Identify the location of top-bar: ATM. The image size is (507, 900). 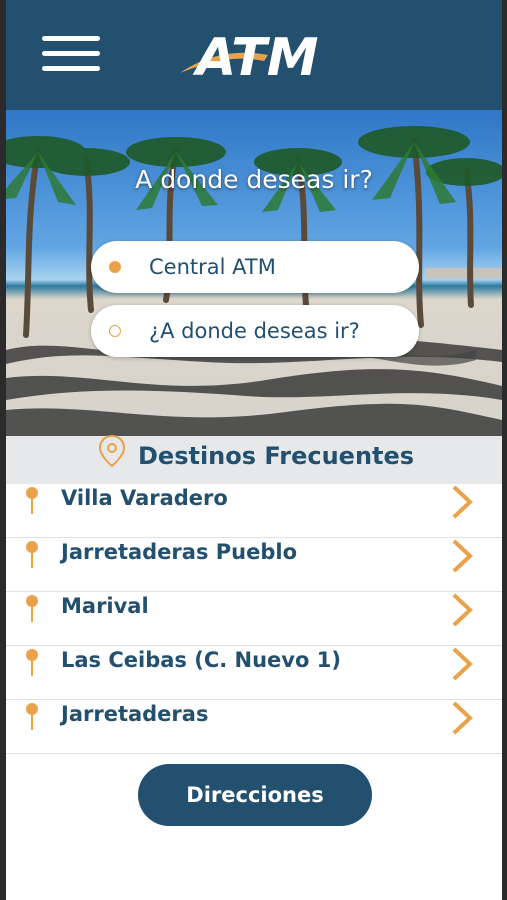
(254, 55).